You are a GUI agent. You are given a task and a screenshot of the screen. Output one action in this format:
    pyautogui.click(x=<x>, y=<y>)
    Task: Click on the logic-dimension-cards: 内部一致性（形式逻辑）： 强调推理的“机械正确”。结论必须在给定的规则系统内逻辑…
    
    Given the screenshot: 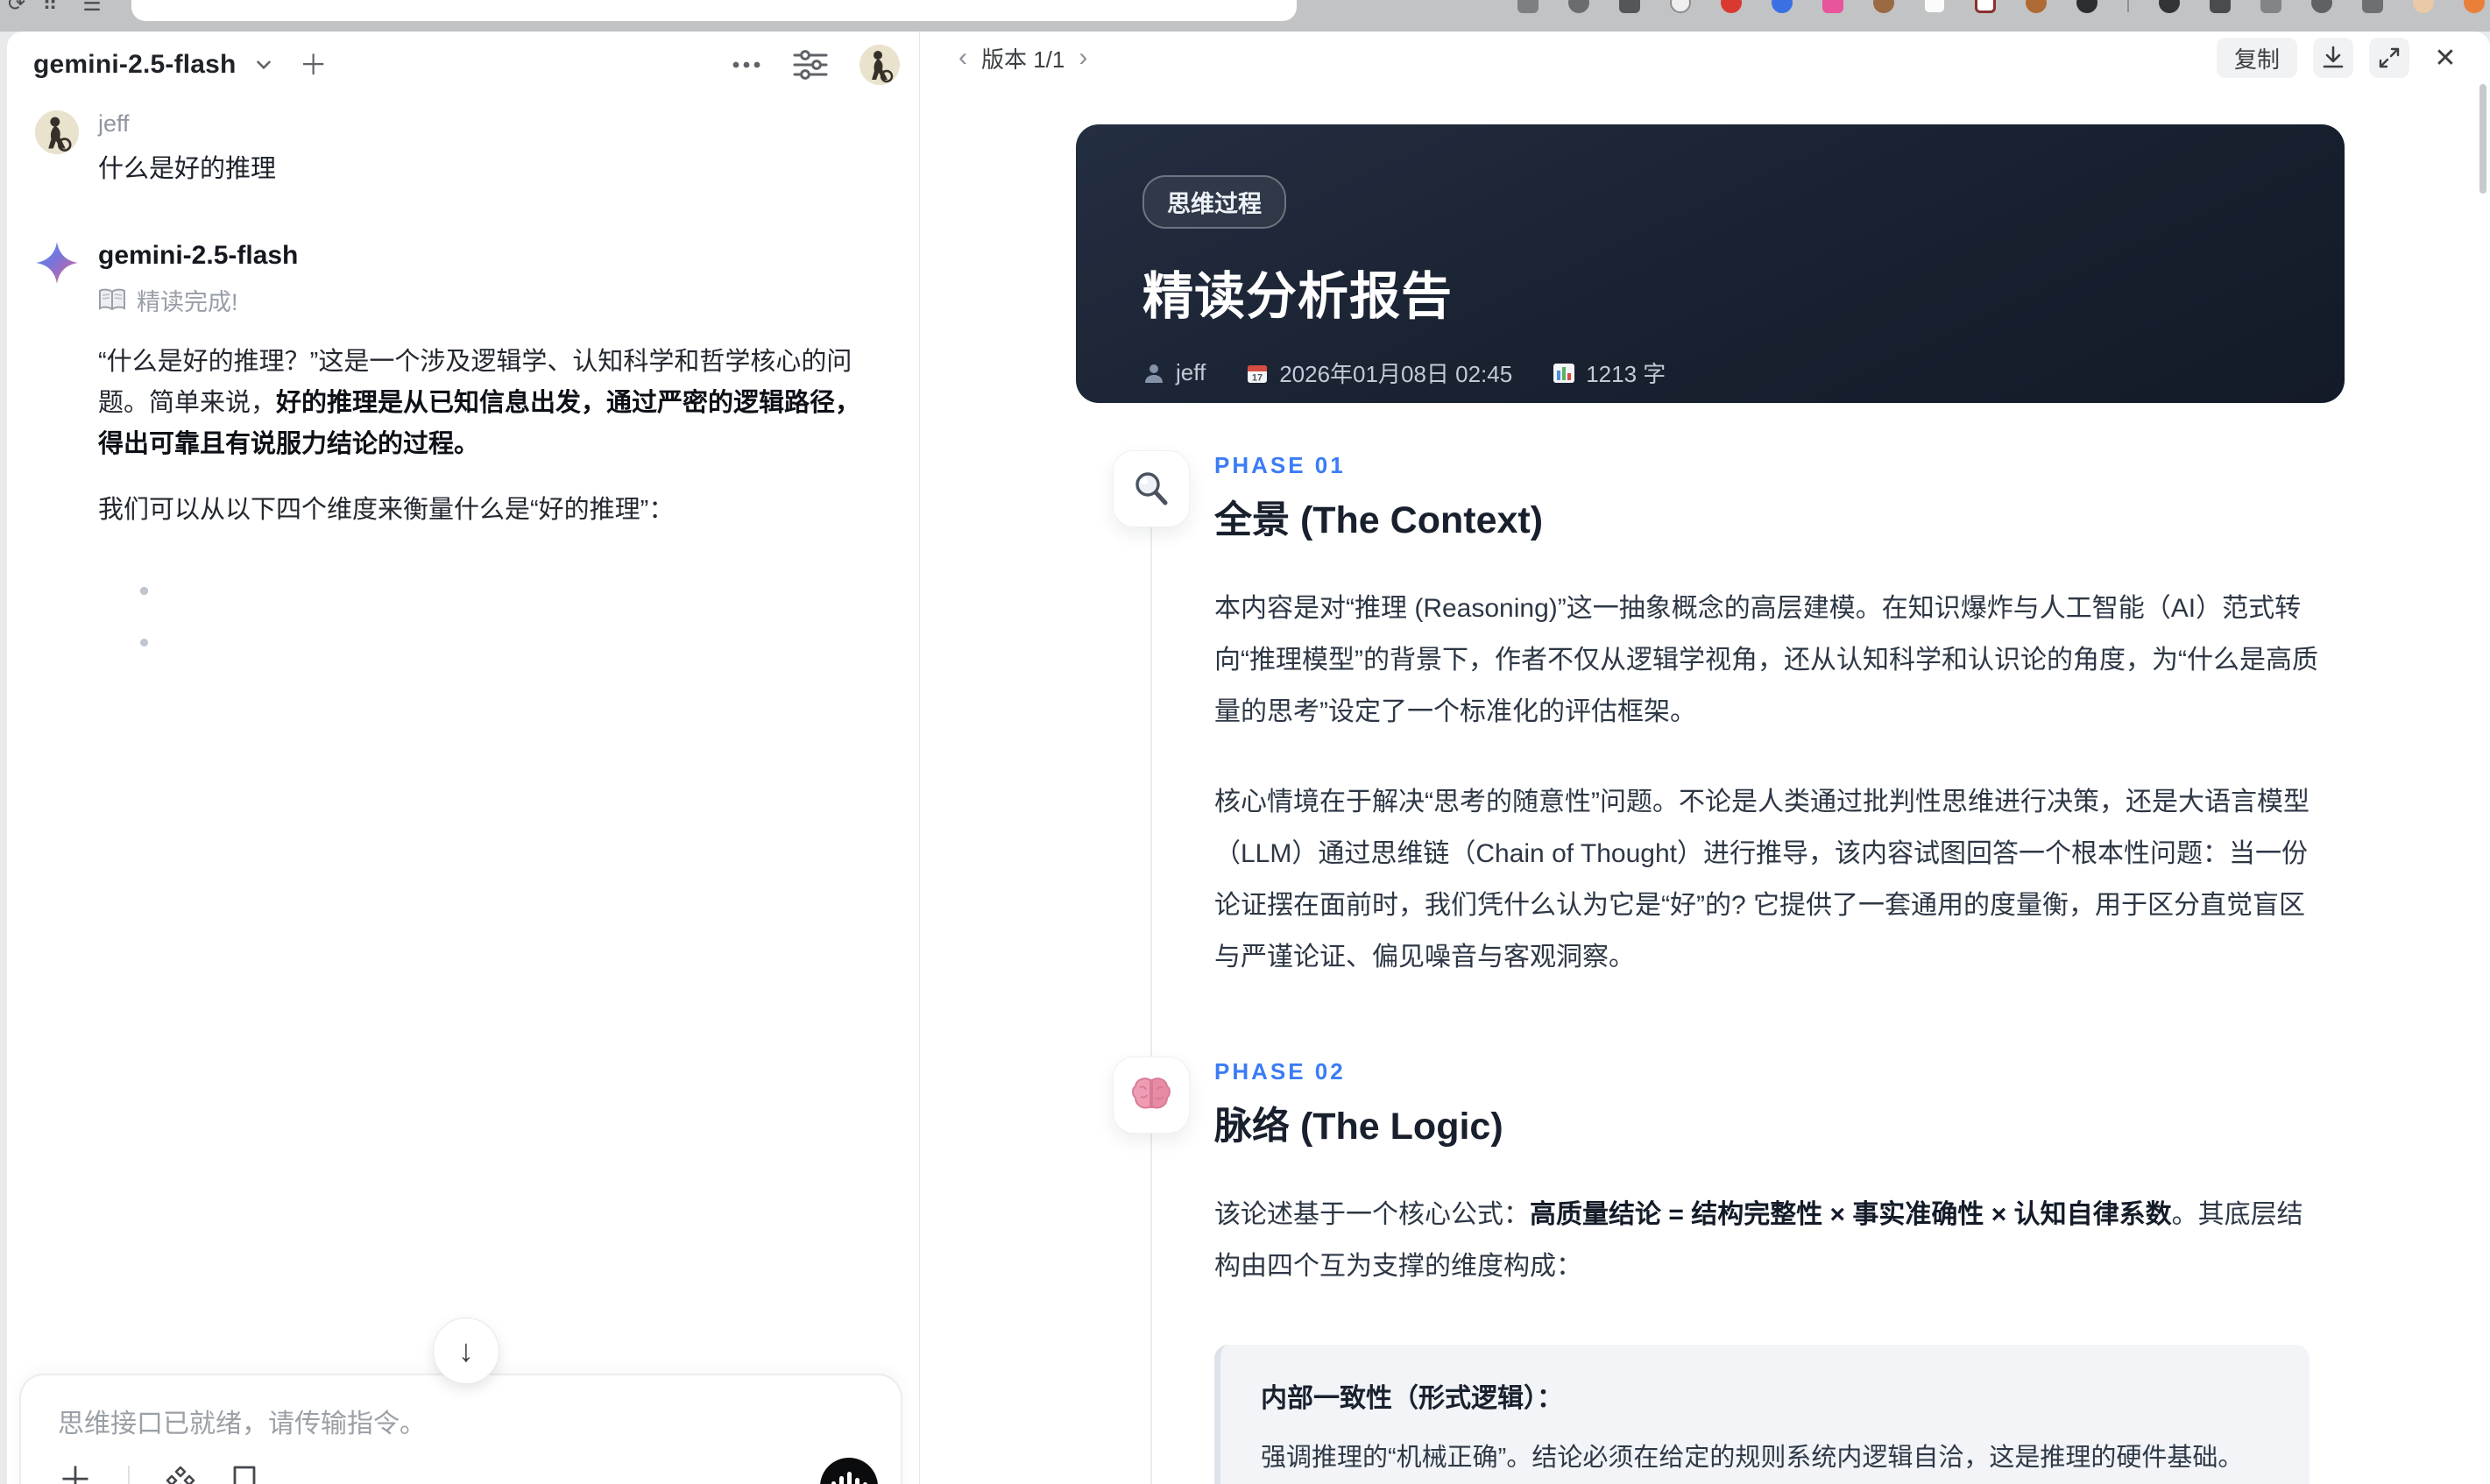 What is the action you would take?
    pyautogui.click(x=1762, y=1414)
    